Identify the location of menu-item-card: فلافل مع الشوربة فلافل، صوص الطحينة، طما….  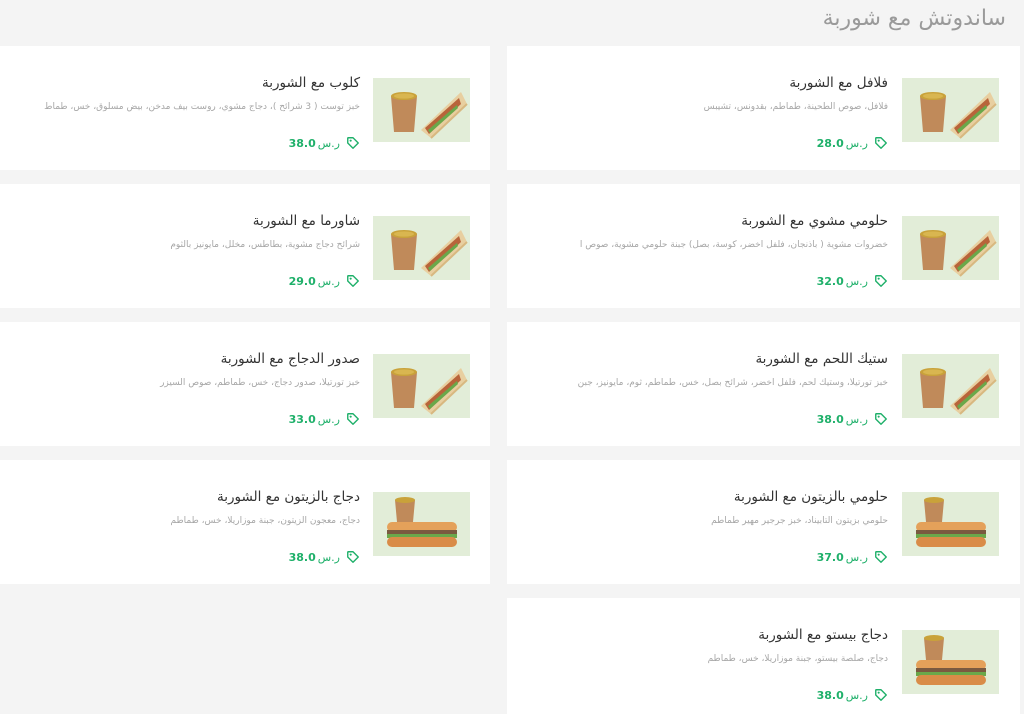
(763, 108).